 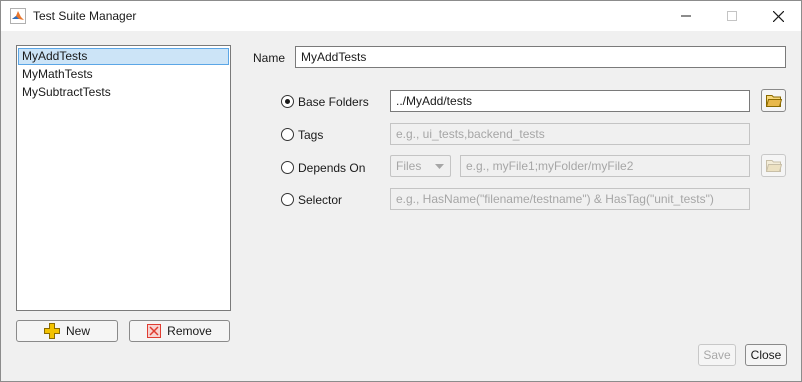 What do you see at coordinates (320, 200) in the screenshot?
I see `selector-label: Selector` at bounding box center [320, 200].